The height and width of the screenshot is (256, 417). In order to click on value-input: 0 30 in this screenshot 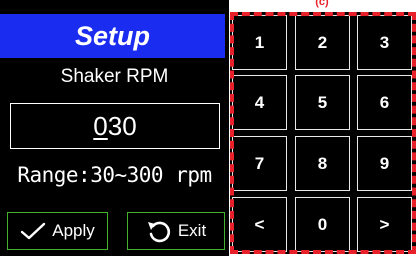, I will do `click(115, 126)`.